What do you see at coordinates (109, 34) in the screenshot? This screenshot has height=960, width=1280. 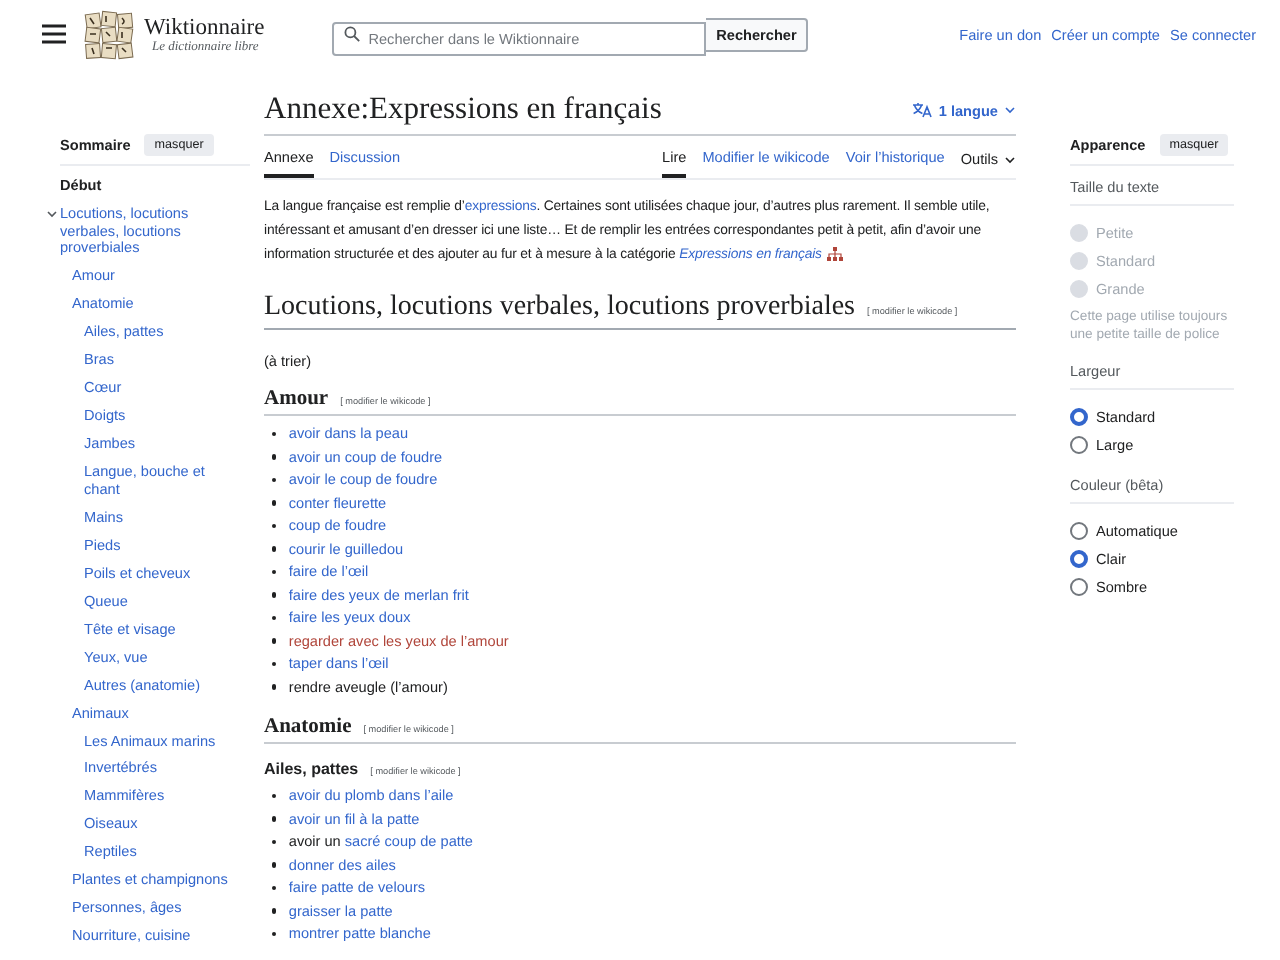 I see `logo-icon` at bounding box center [109, 34].